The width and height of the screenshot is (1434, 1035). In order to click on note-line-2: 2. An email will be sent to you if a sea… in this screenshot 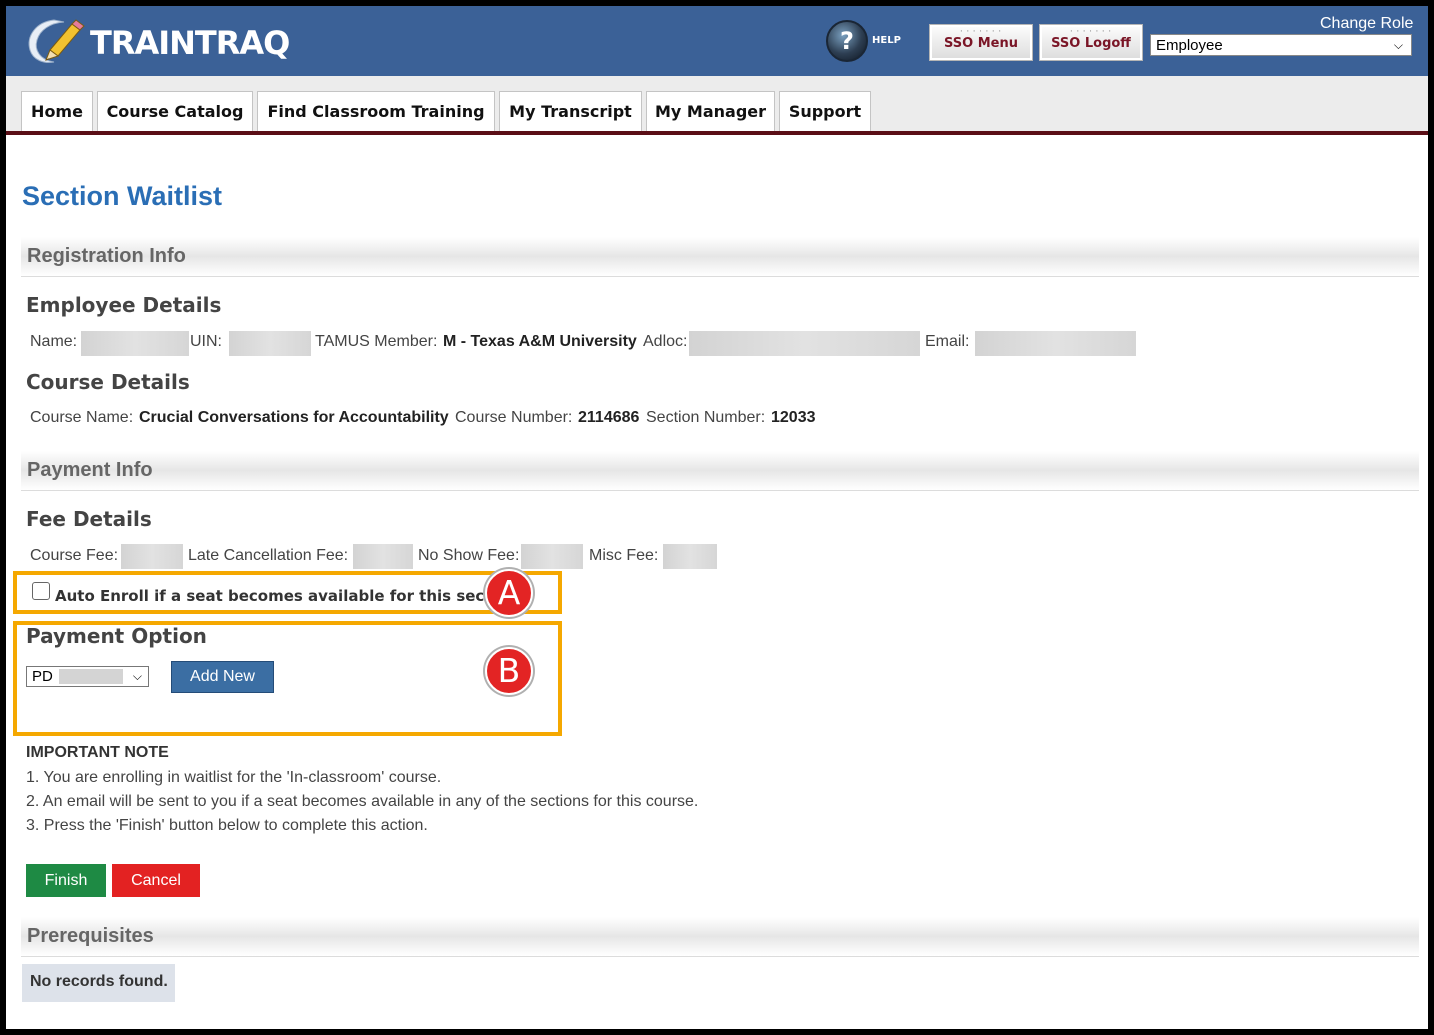, I will do `click(362, 801)`.